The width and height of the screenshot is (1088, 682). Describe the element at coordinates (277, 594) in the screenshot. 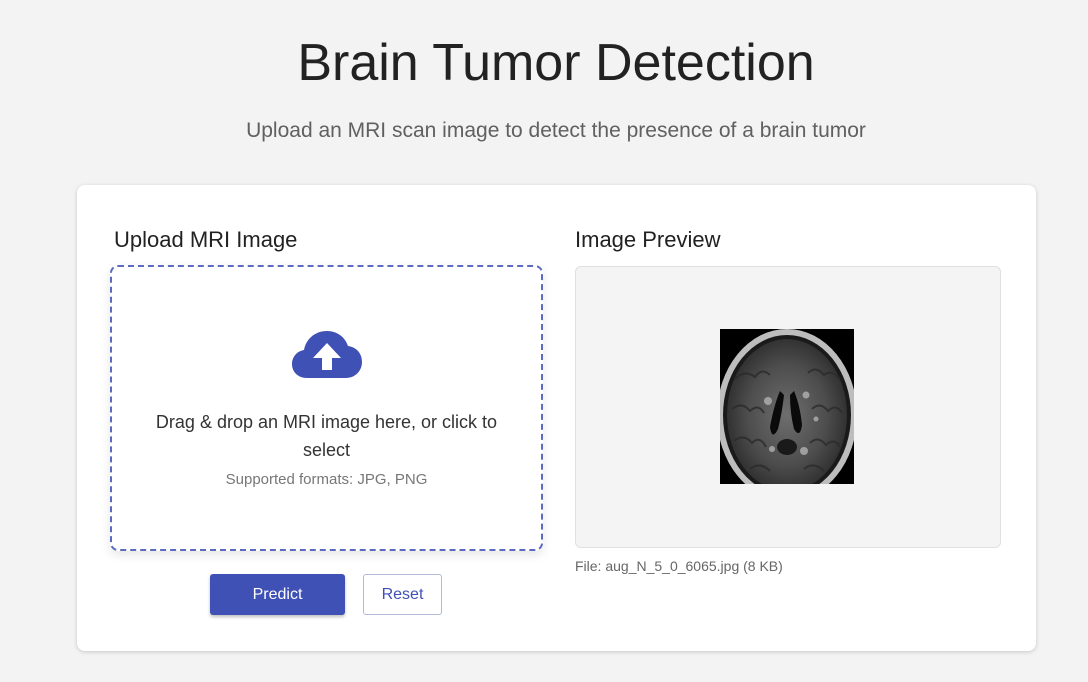

I see `predict-button: Predict` at that location.